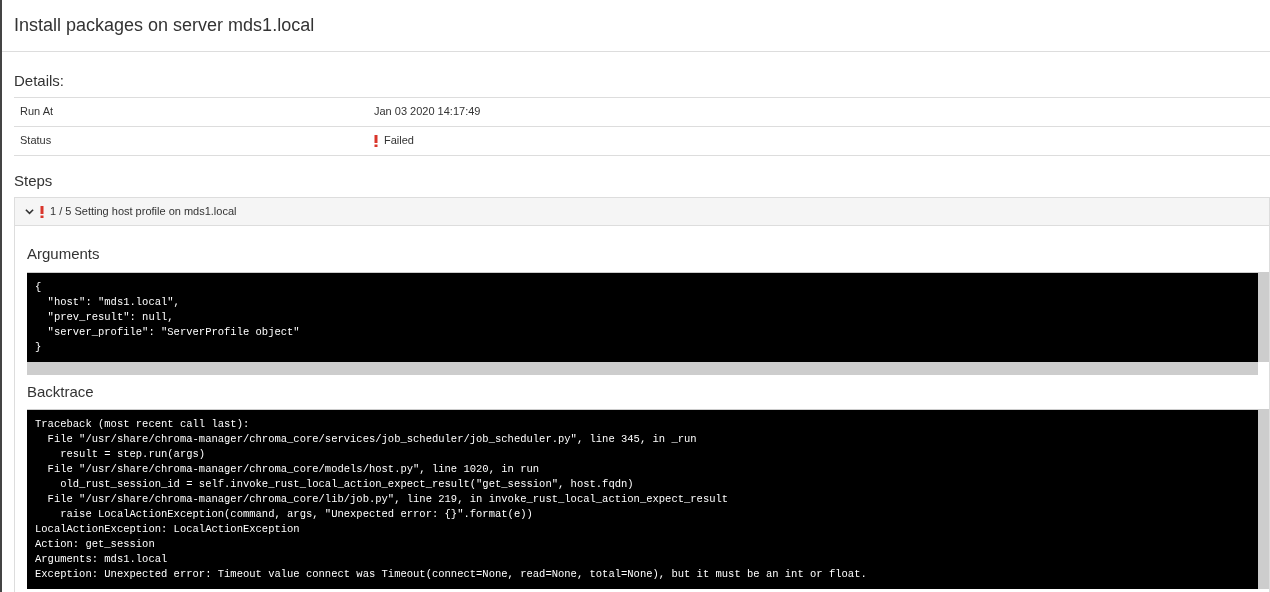  I want to click on page-title: Install packages on server mds1.local, so click(164, 25).